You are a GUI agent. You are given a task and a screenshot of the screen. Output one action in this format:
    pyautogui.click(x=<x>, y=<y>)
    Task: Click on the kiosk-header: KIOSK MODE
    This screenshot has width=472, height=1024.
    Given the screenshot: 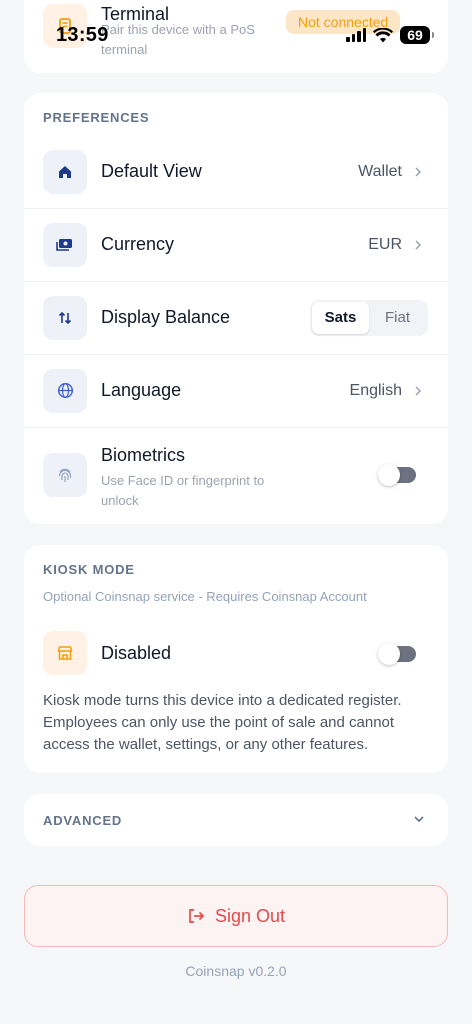 What is the action you would take?
    pyautogui.click(x=89, y=569)
    